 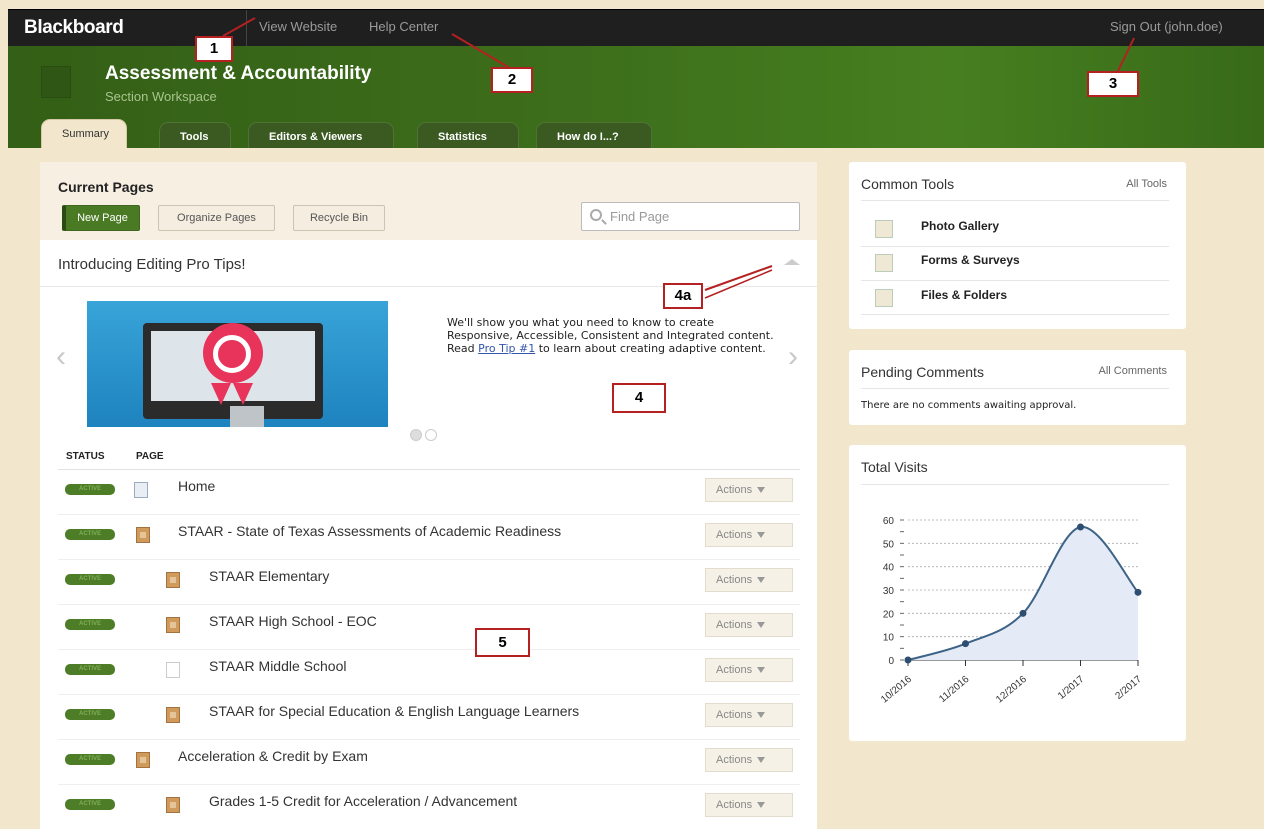 What do you see at coordinates (195, 135) in the screenshot?
I see `tab-tools: Tools` at bounding box center [195, 135].